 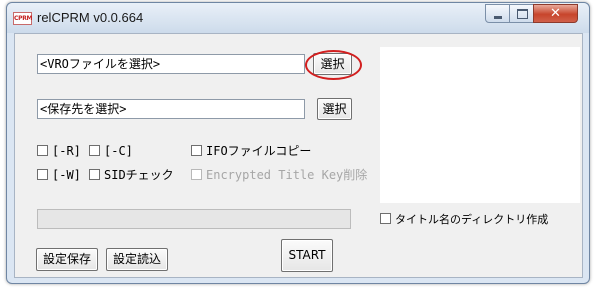 I want to click on option-c-checkbox: [-C], so click(x=111, y=151).